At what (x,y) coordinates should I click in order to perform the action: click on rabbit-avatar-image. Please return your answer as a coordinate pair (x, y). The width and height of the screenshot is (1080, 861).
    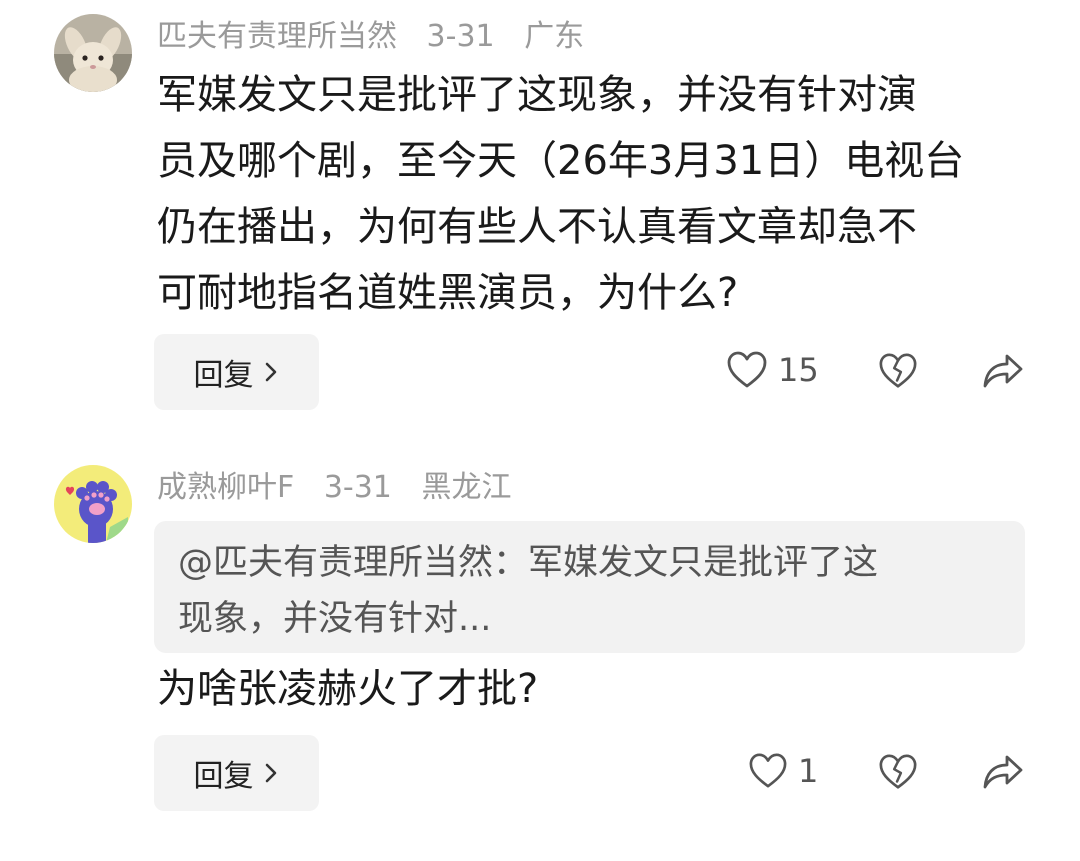
    Looking at the image, I should click on (93, 53).